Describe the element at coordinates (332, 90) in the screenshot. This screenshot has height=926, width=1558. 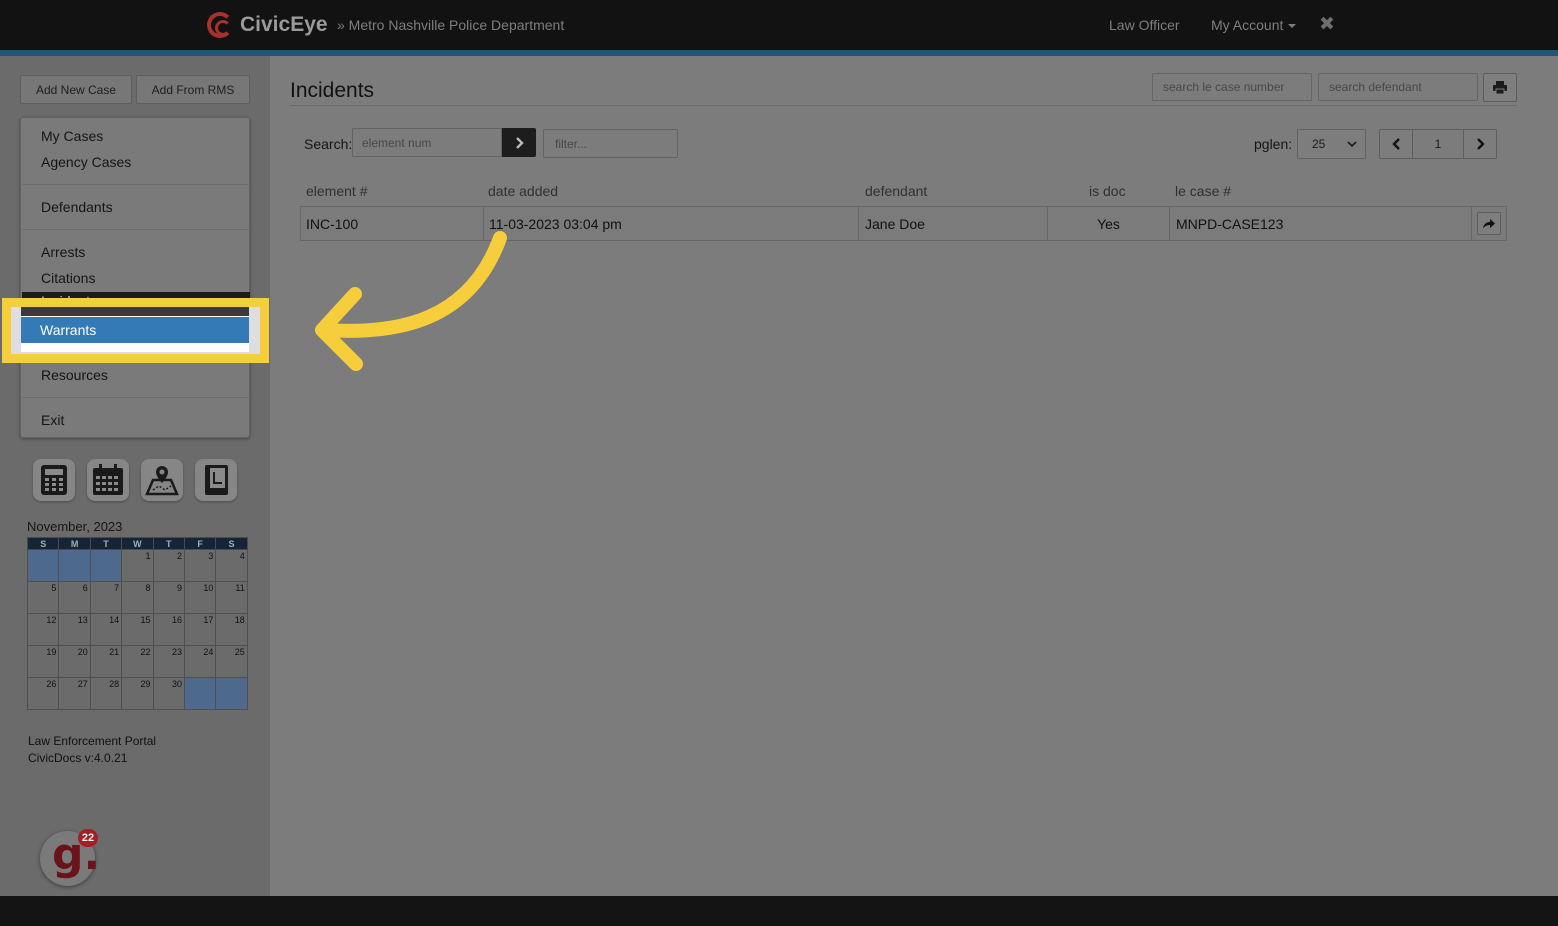
I see `page-title: Incidents` at that location.